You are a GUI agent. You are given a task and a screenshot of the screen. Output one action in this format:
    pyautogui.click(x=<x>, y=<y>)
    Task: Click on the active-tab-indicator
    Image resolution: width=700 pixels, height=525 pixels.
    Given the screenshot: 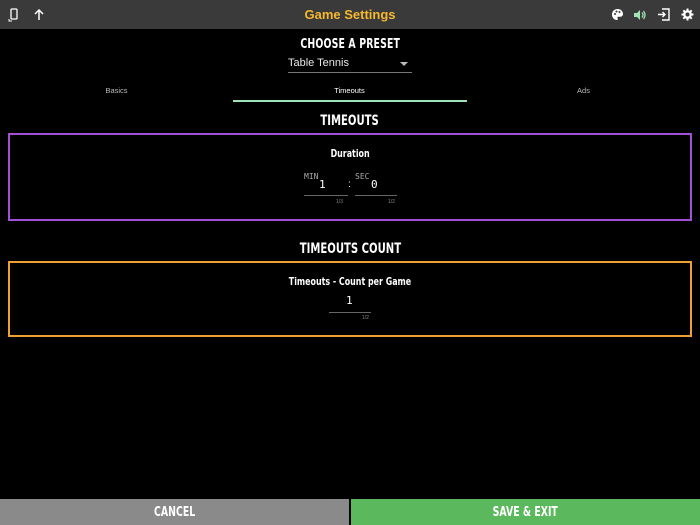 What is the action you would take?
    pyautogui.click(x=350, y=101)
    